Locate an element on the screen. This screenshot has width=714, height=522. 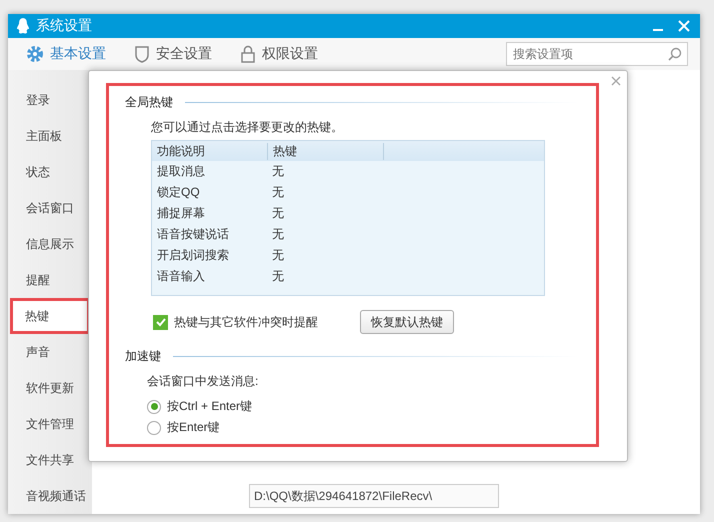
window-title: 系统设置 is located at coordinates (64, 25).